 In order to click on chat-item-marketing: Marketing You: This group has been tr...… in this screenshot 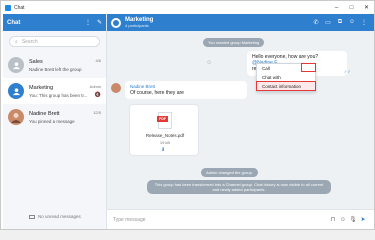, I will do `click(54, 91)`.